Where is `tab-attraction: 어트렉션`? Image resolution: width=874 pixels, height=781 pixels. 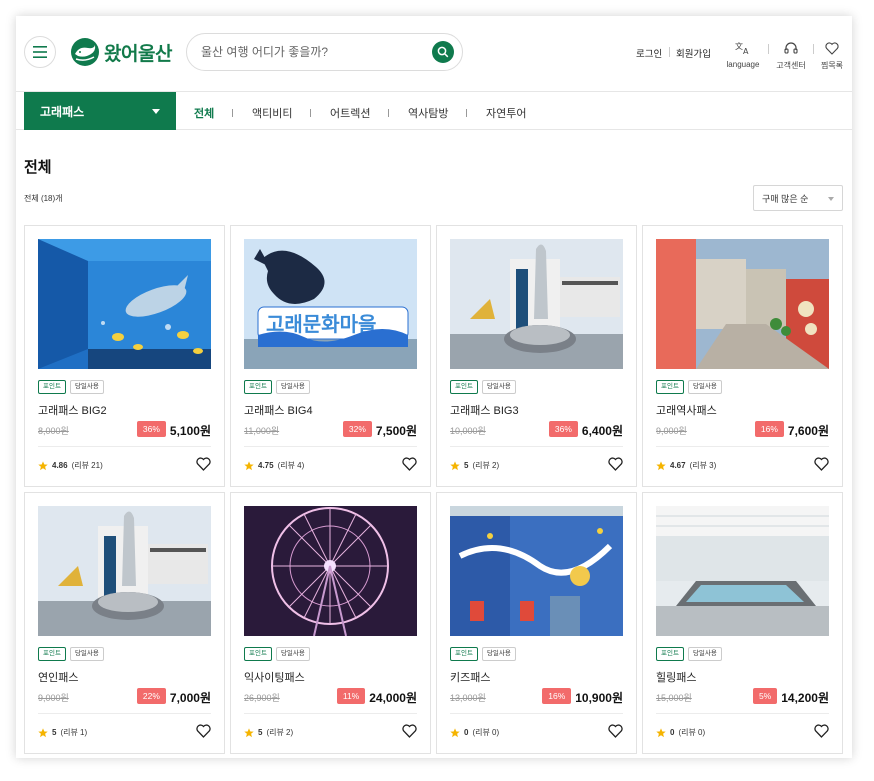 tab-attraction: 어트렉션 is located at coordinates (350, 113).